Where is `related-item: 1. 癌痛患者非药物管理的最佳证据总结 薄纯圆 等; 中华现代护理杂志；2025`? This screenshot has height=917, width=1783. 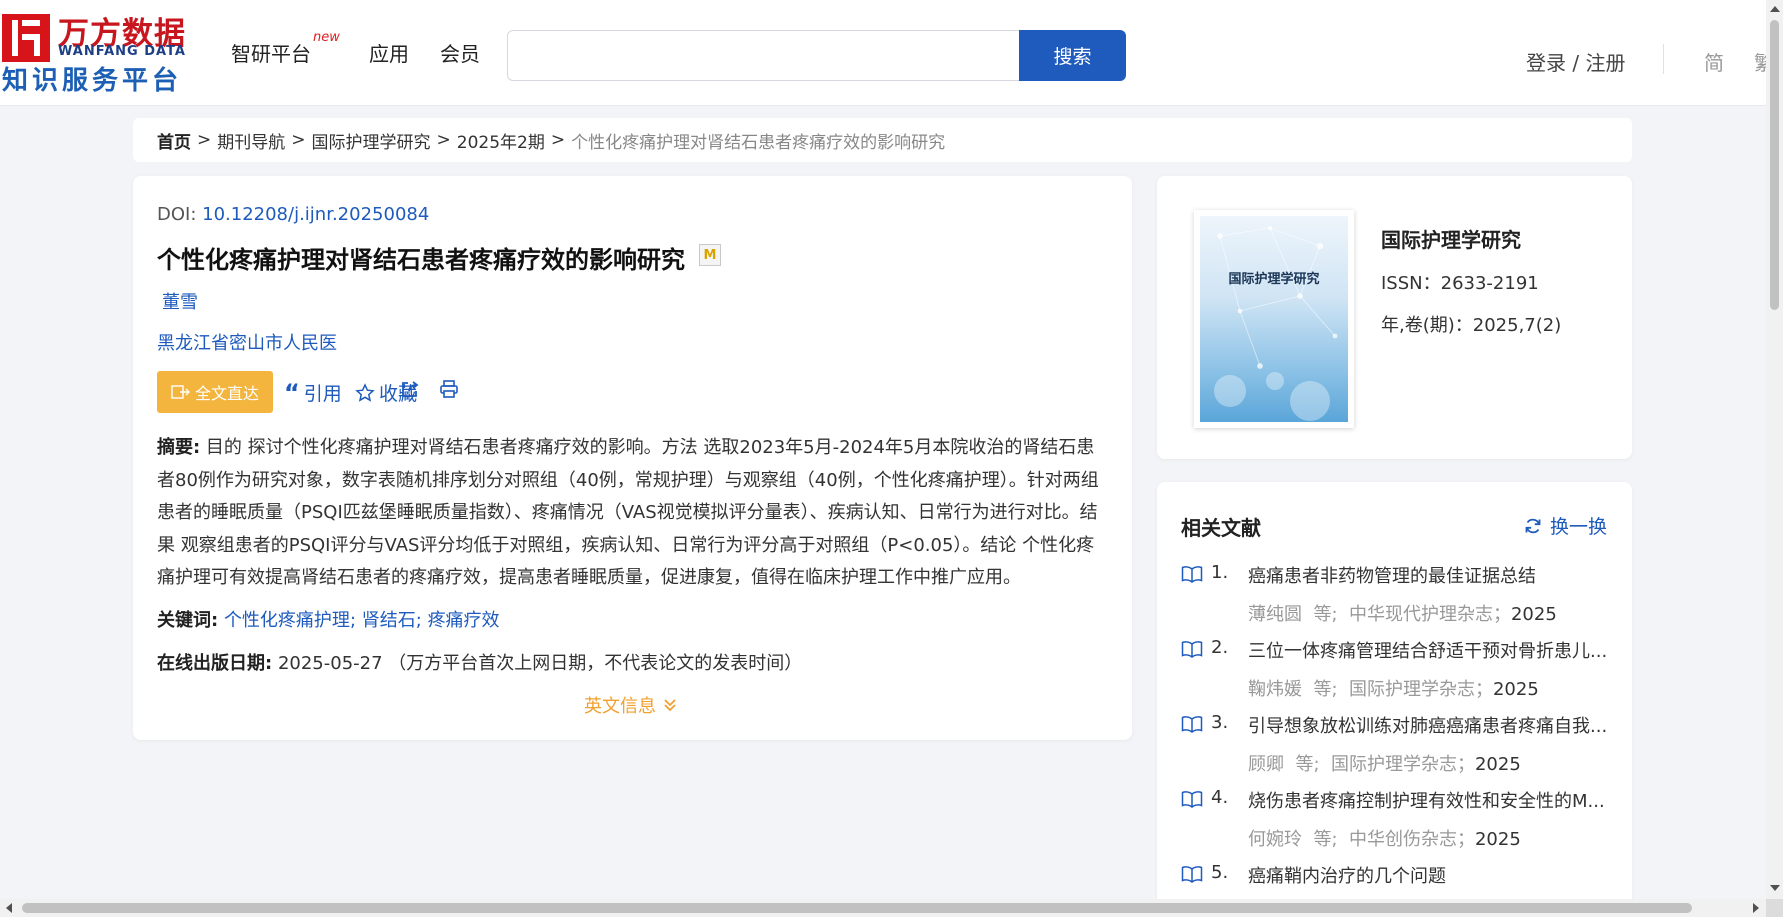
related-item: 1. 癌痛患者非药物管理的最佳证据总结 薄纯圆 等; 中华现代护理杂志；2025 is located at coordinates (1396, 593).